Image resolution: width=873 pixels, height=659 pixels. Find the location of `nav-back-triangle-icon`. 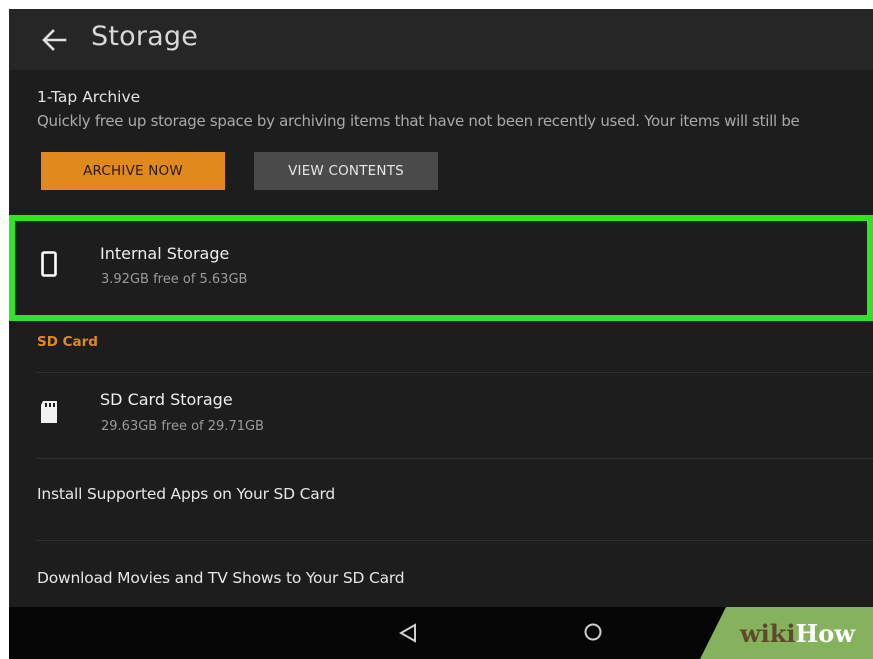

nav-back-triangle-icon is located at coordinates (408, 633).